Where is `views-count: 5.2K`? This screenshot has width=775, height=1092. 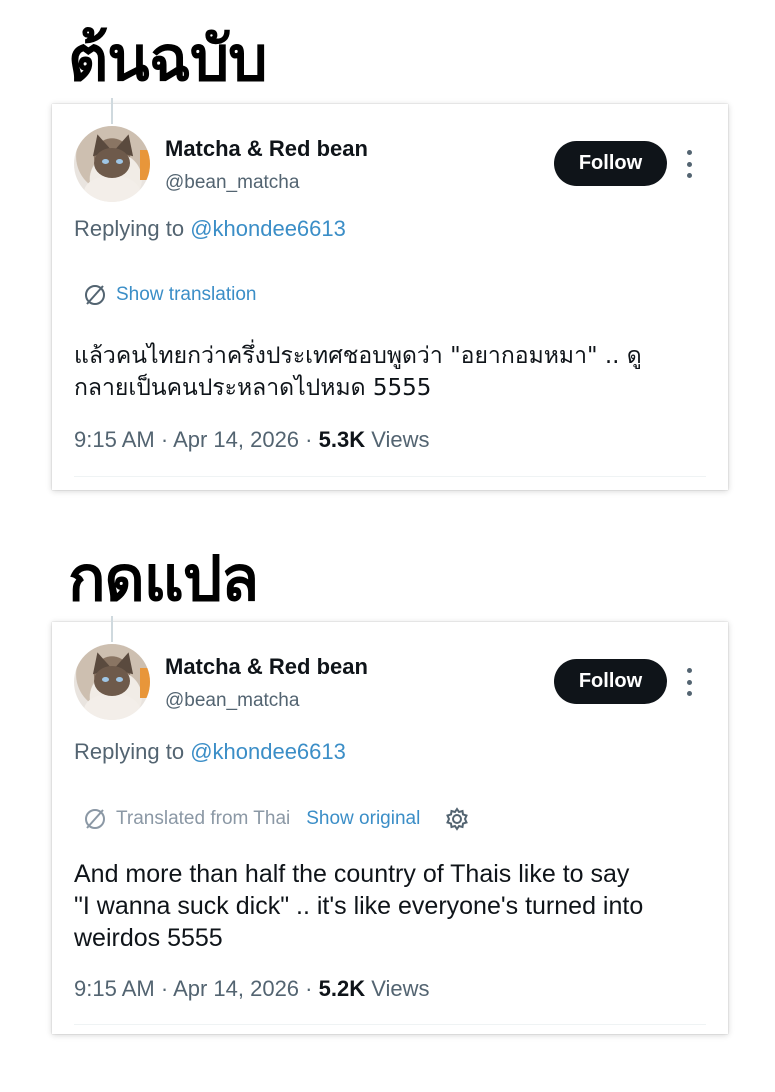 views-count: 5.2K is located at coordinates (342, 988).